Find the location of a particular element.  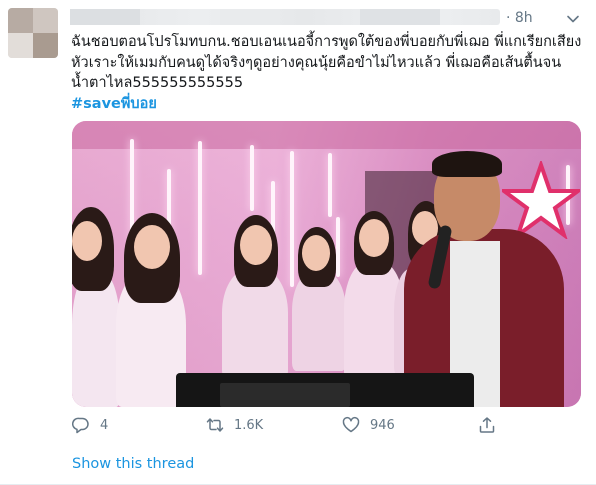

tweet-actions: 4 1.6K 946 is located at coordinates (326, 425).